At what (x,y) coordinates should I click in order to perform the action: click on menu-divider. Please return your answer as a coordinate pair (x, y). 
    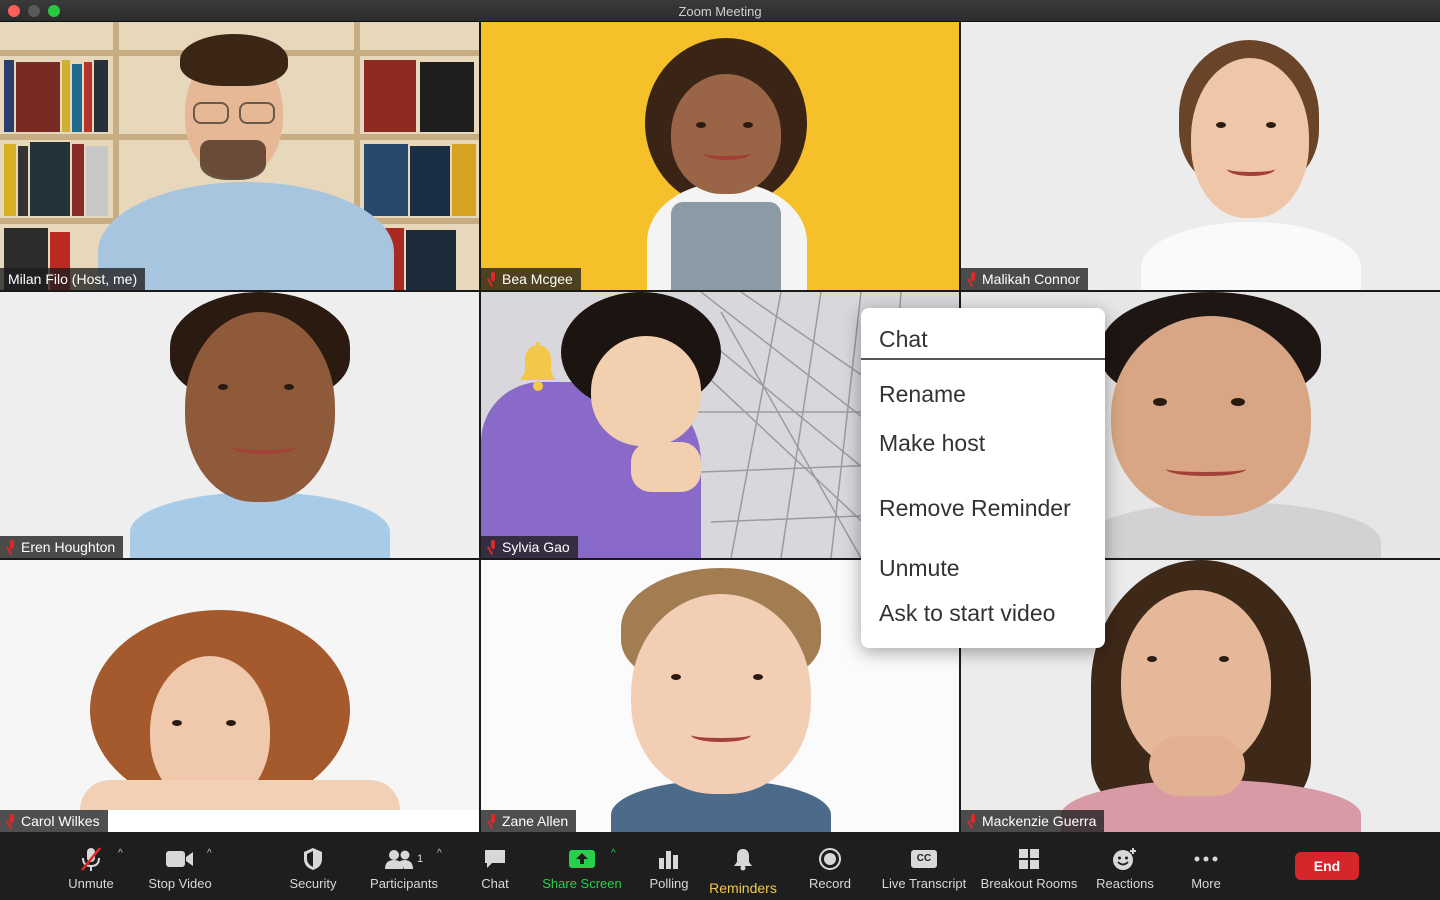
    Looking at the image, I should click on (983, 359).